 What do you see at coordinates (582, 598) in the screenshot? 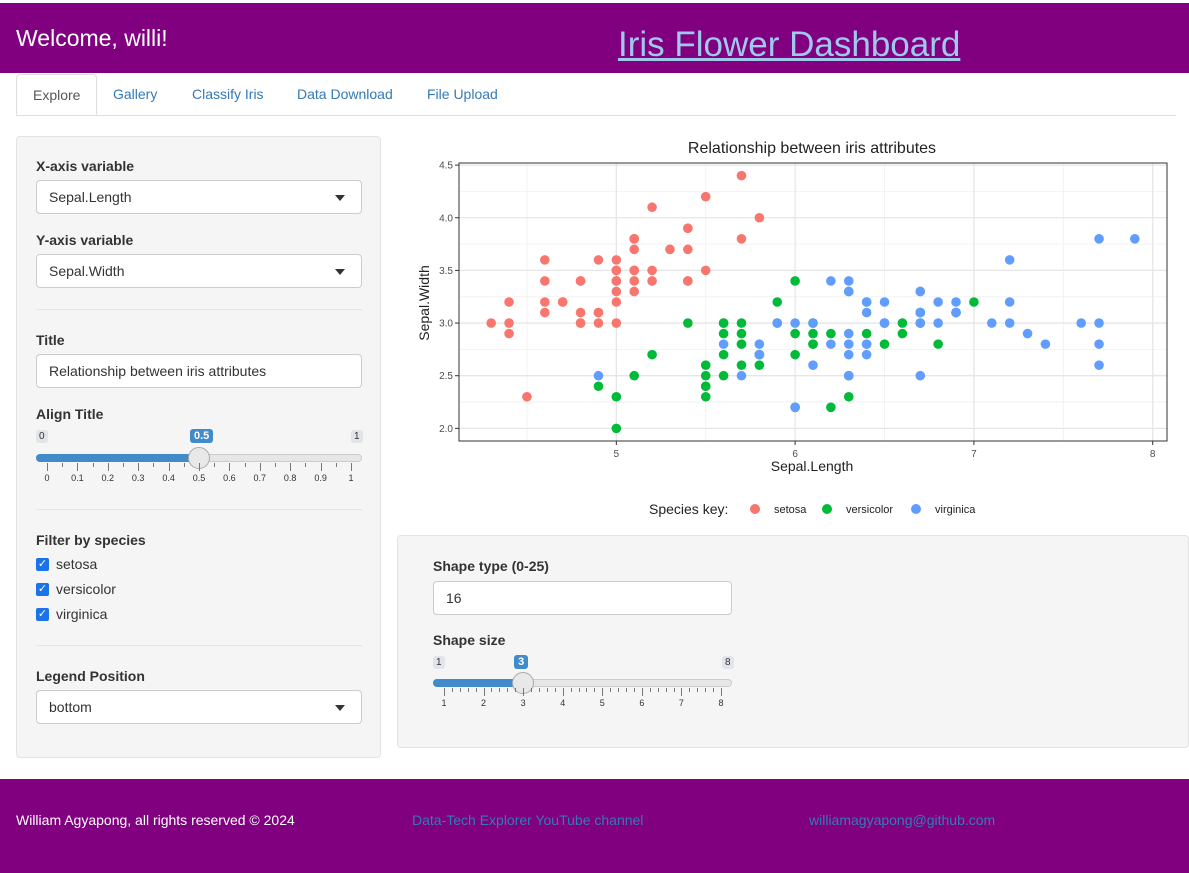
I see `shape-type-input: 16` at bounding box center [582, 598].